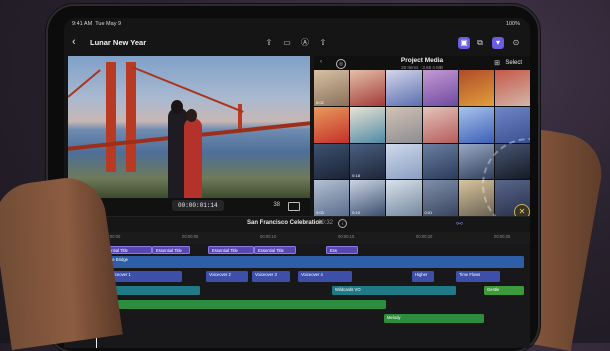 This screenshot has height=351, width=610. I want to click on bridge-far-tower, so click(240, 117).